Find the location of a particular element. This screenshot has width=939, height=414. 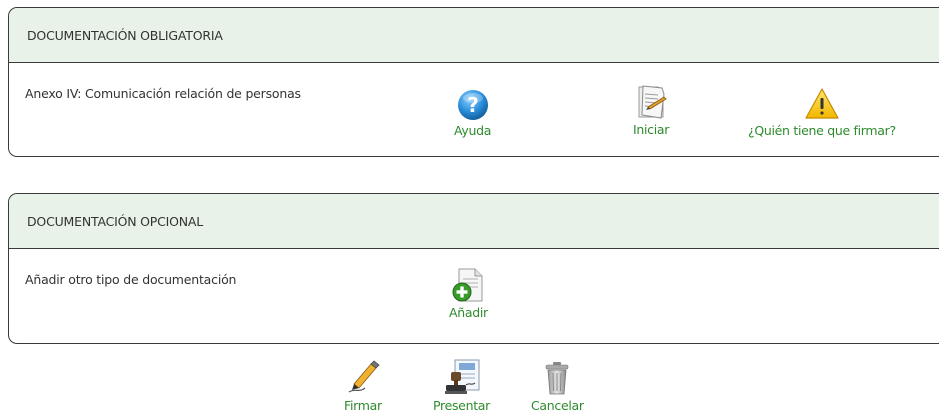

submit-button: Presentar is located at coordinates (461, 385).